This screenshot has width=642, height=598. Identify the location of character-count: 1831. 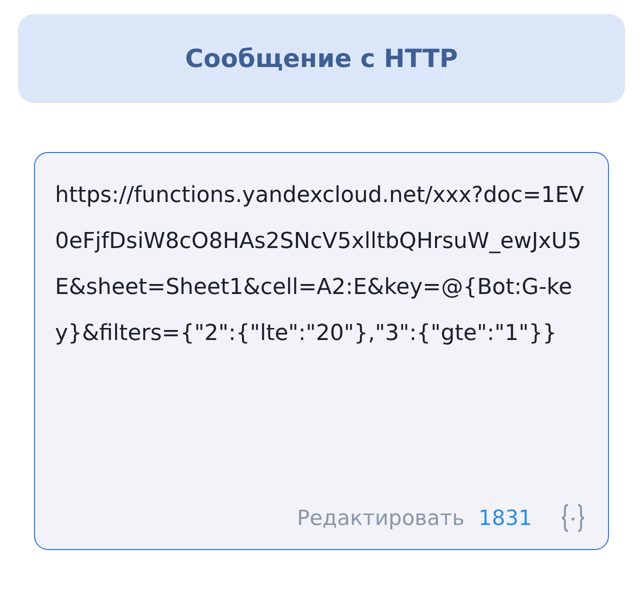
(505, 518).